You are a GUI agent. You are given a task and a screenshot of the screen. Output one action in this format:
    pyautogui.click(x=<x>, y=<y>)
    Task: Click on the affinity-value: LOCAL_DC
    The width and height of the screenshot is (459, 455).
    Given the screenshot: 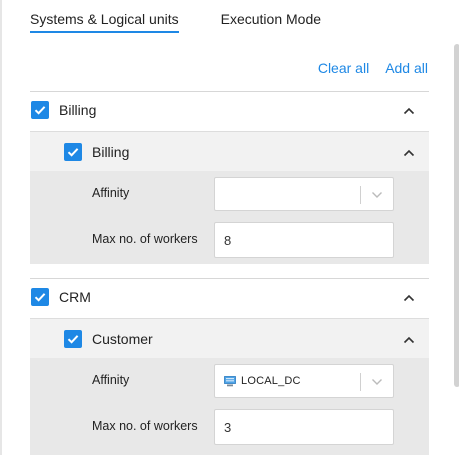 What is the action you would take?
    pyautogui.click(x=271, y=381)
    